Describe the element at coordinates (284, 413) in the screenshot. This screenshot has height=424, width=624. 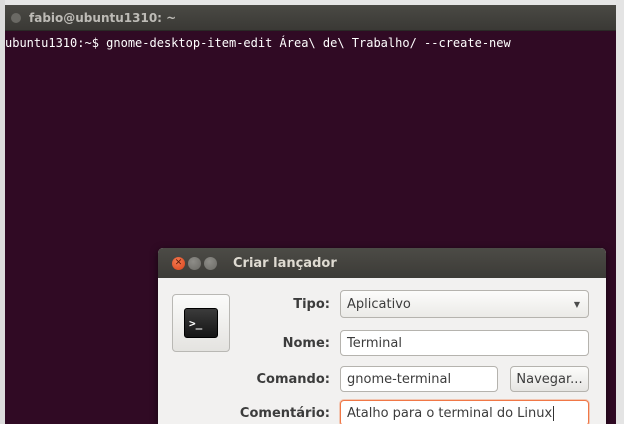
I see `comment-label: Comentário:` at that location.